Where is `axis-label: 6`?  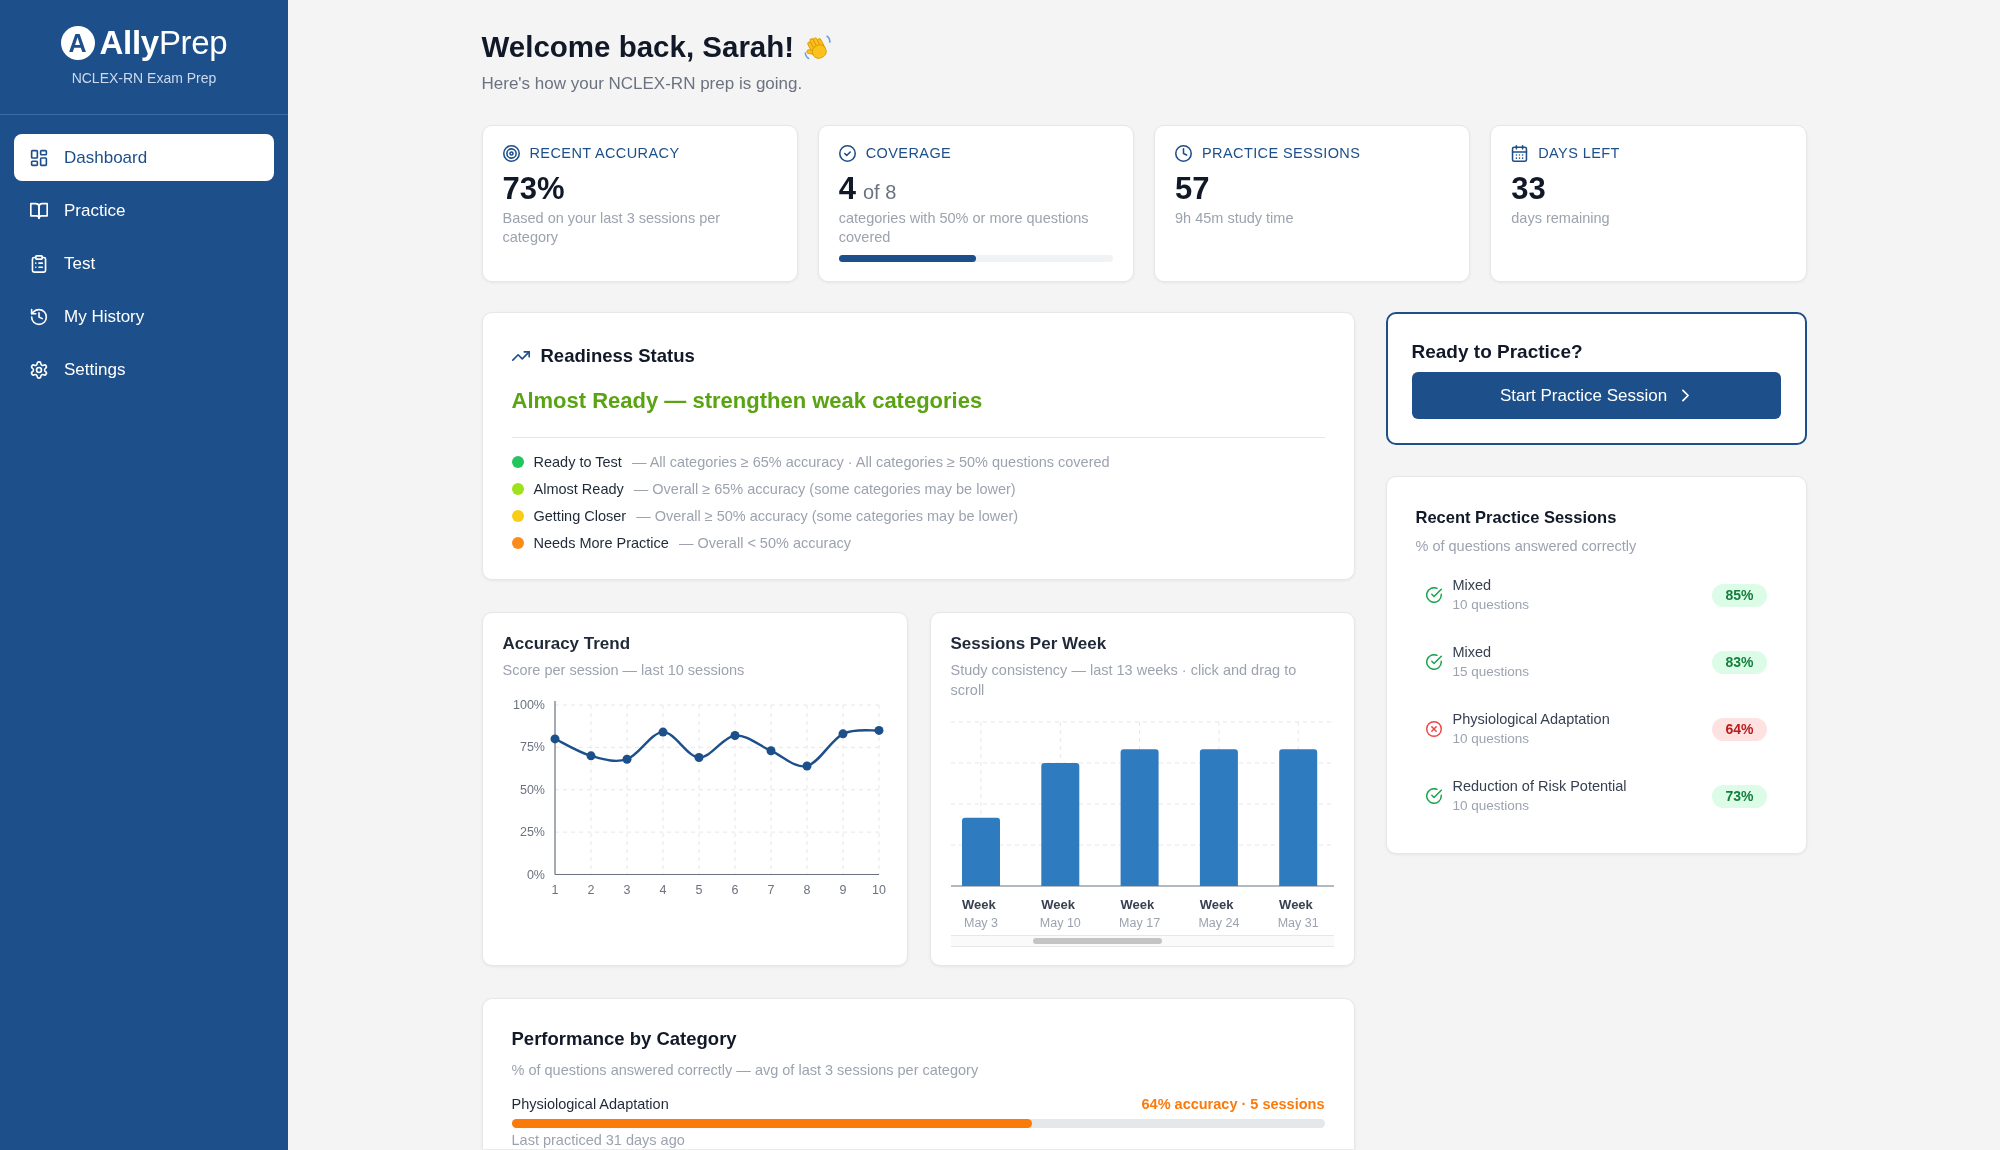
axis-label: 6 is located at coordinates (734, 889).